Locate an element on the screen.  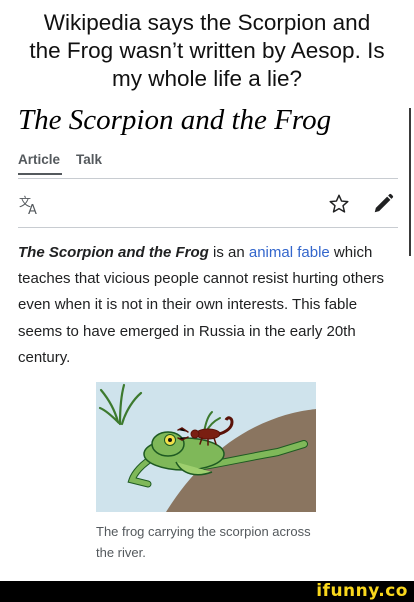
watermark-bar: ifunny.co is located at coordinates (207, 591).